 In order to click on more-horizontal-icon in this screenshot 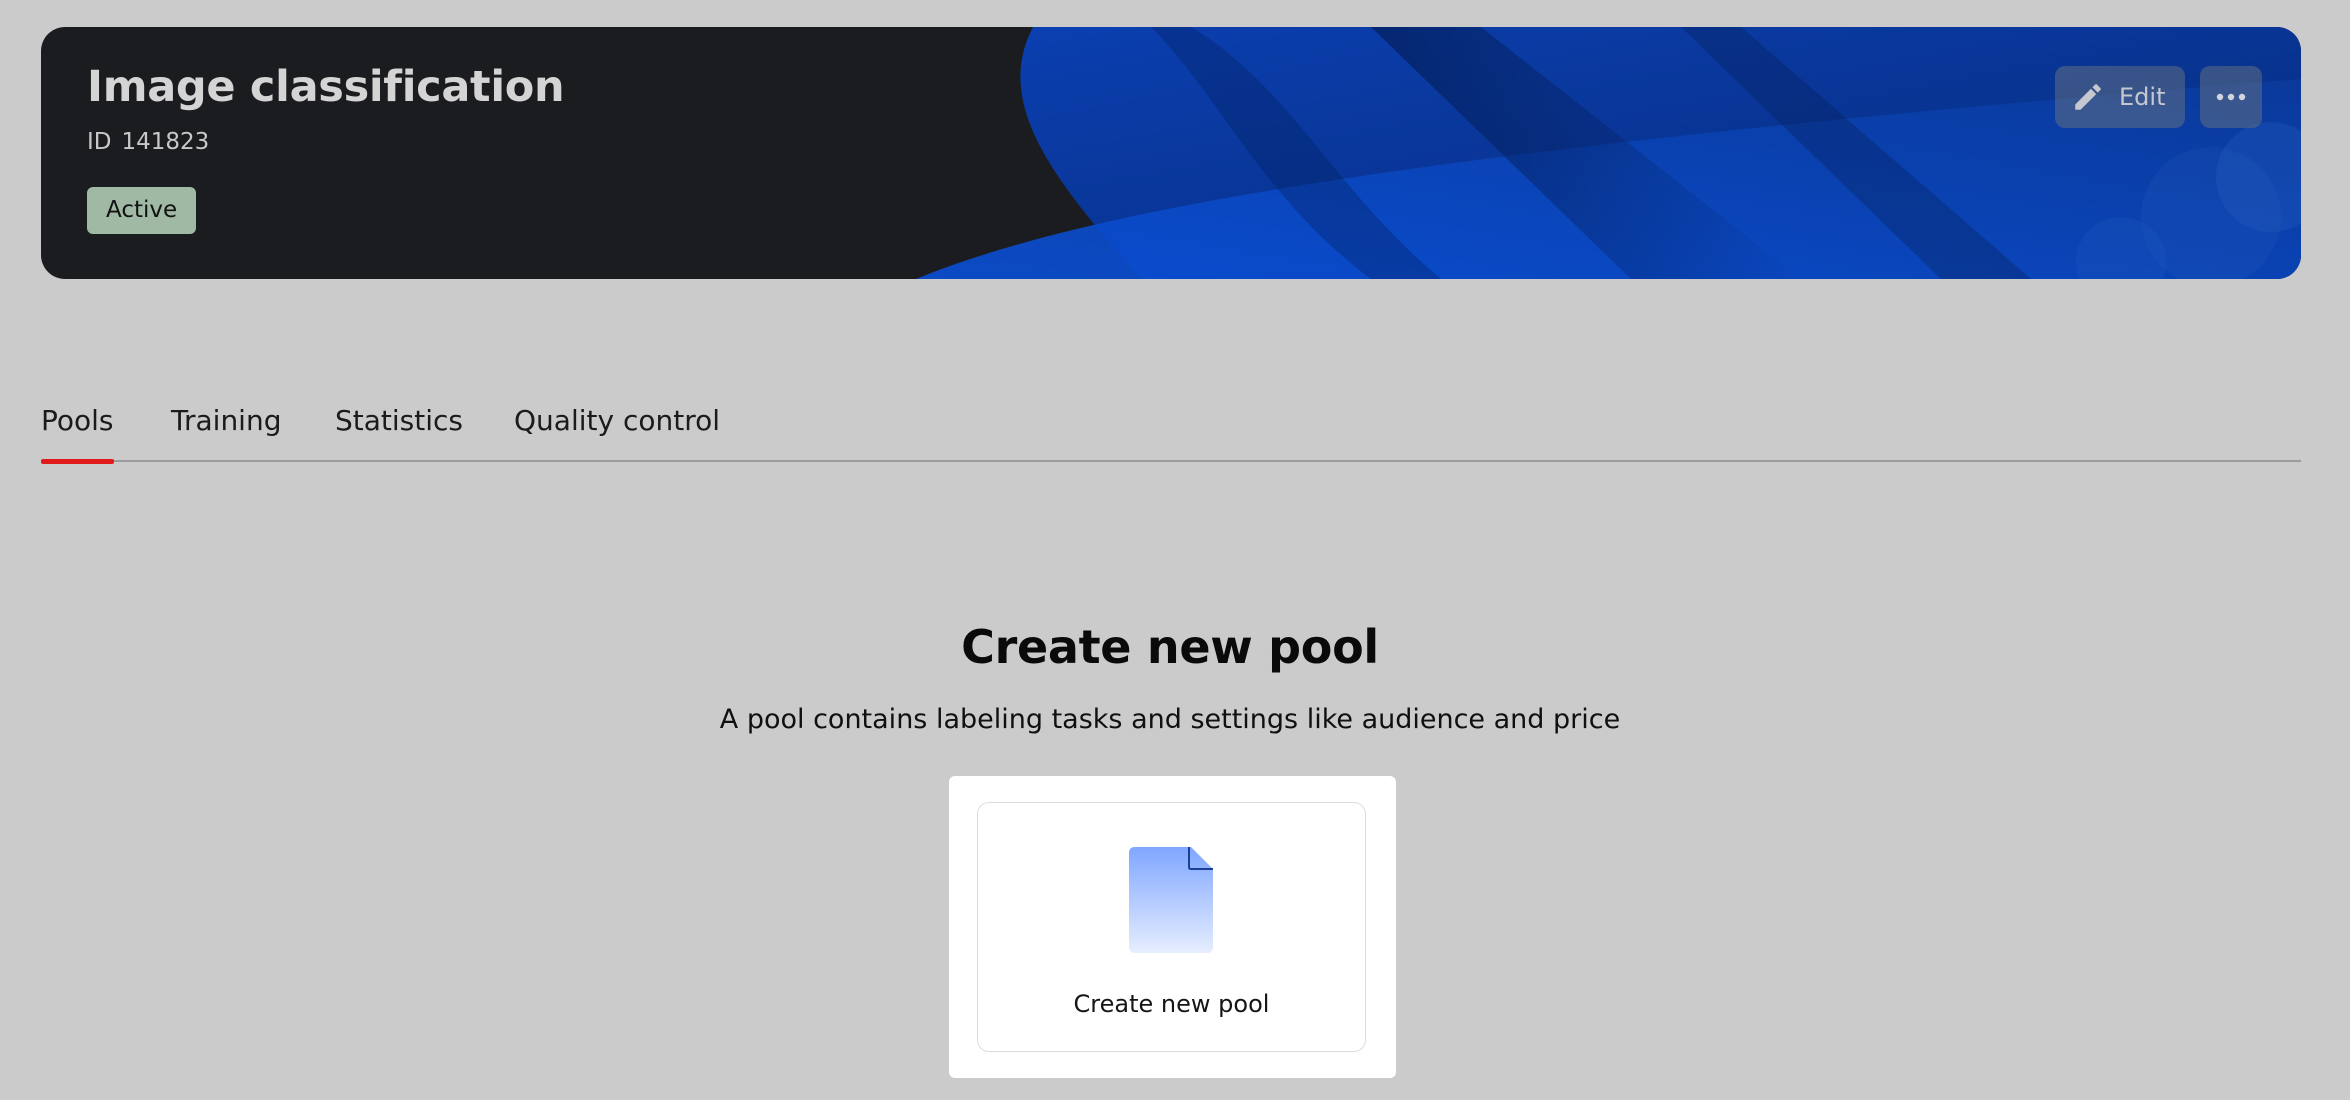, I will do `click(2231, 97)`.